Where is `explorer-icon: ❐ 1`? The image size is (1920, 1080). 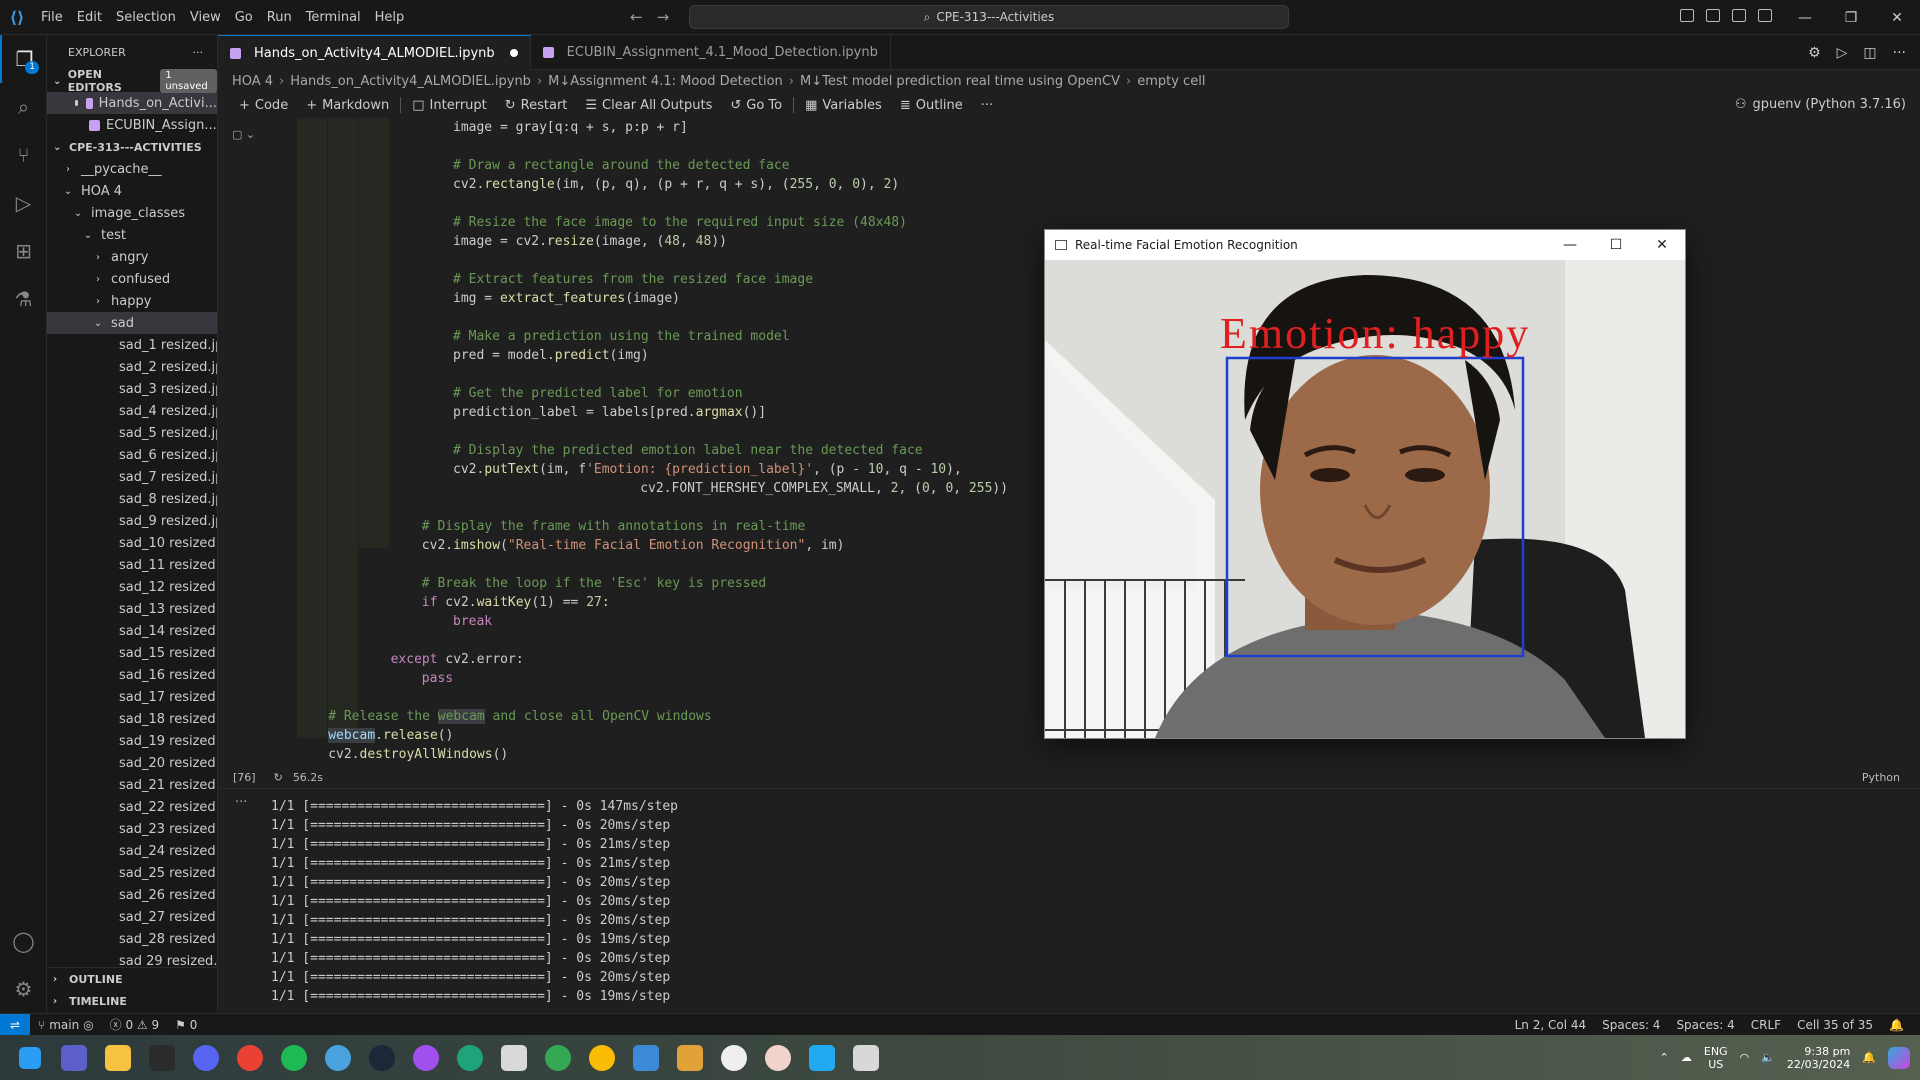
explorer-icon: ❐ 1 is located at coordinates (23, 59).